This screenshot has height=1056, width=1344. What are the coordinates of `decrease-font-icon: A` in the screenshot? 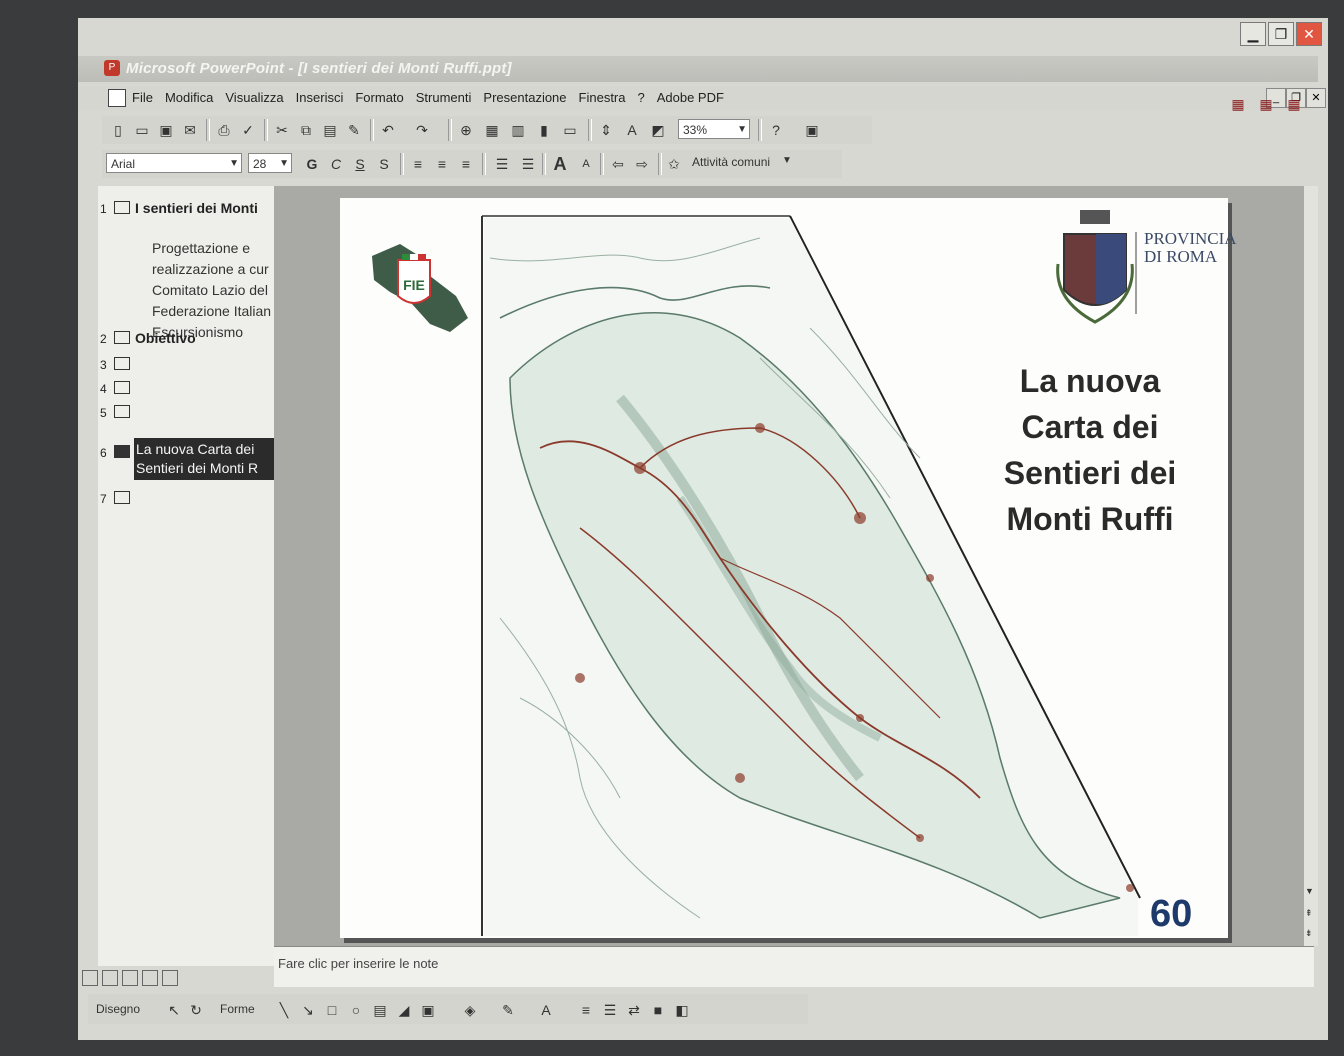 It's located at (586, 164).